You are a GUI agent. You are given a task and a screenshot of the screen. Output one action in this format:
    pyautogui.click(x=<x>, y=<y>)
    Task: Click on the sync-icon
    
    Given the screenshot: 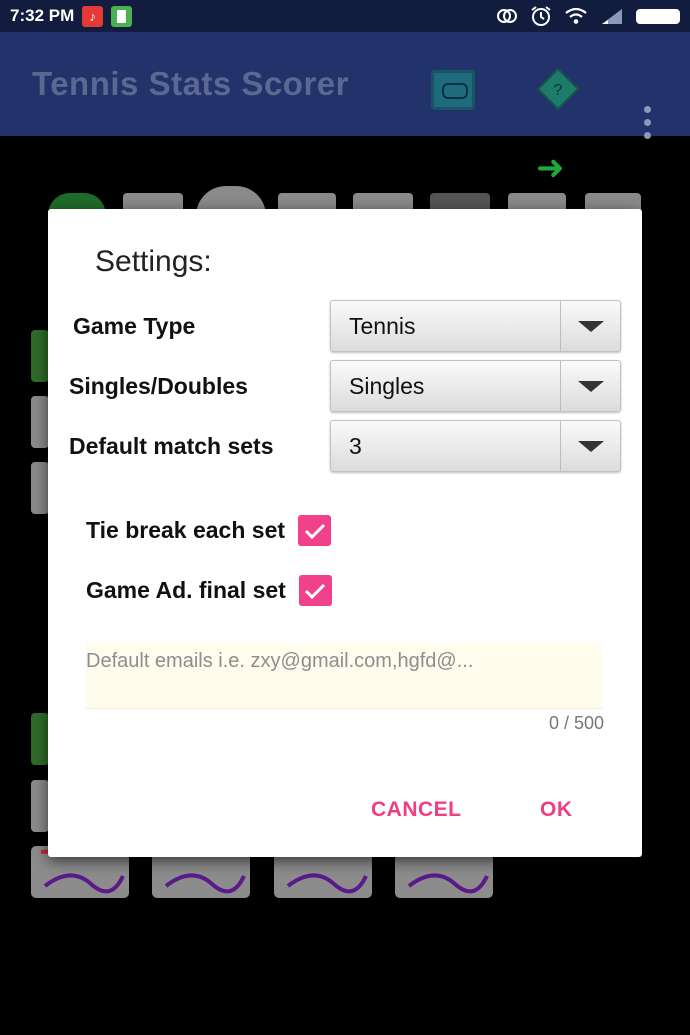 What is the action you would take?
    pyautogui.click(x=507, y=16)
    